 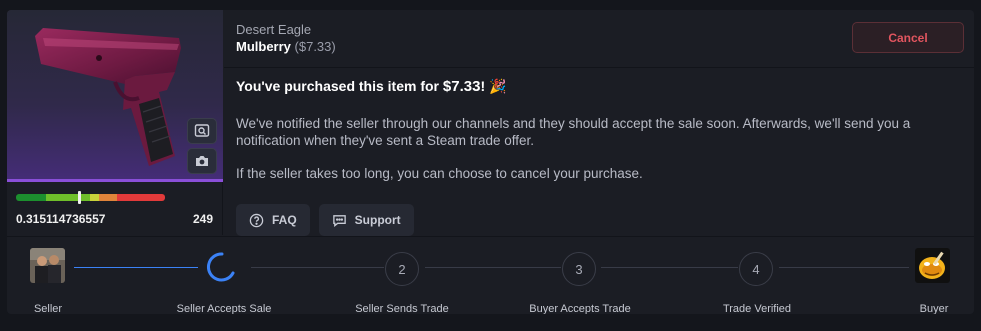 I want to click on help-circle-icon, so click(x=256, y=220).